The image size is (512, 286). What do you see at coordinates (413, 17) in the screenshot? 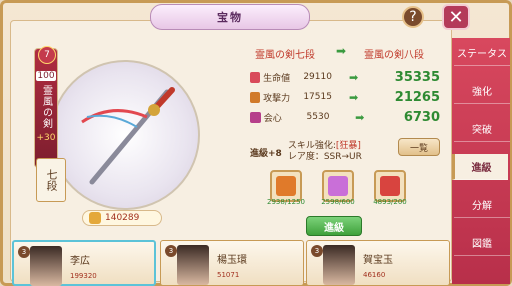
I see `help-button: ?` at bounding box center [413, 17].